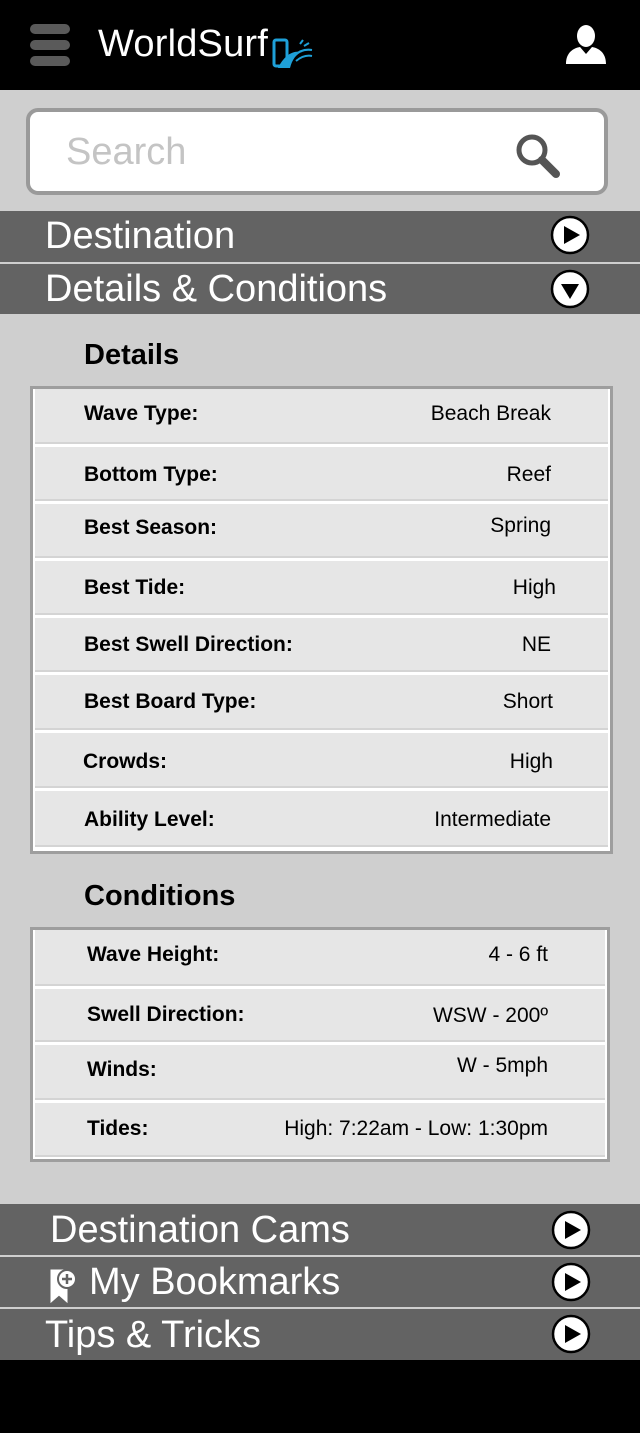 This screenshot has width=640, height=1433. What do you see at coordinates (153, 1335) in the screenshot?
I see `accordion-tips-tricks-label: Tips & Tricks` at bounding box center [153, 1335].